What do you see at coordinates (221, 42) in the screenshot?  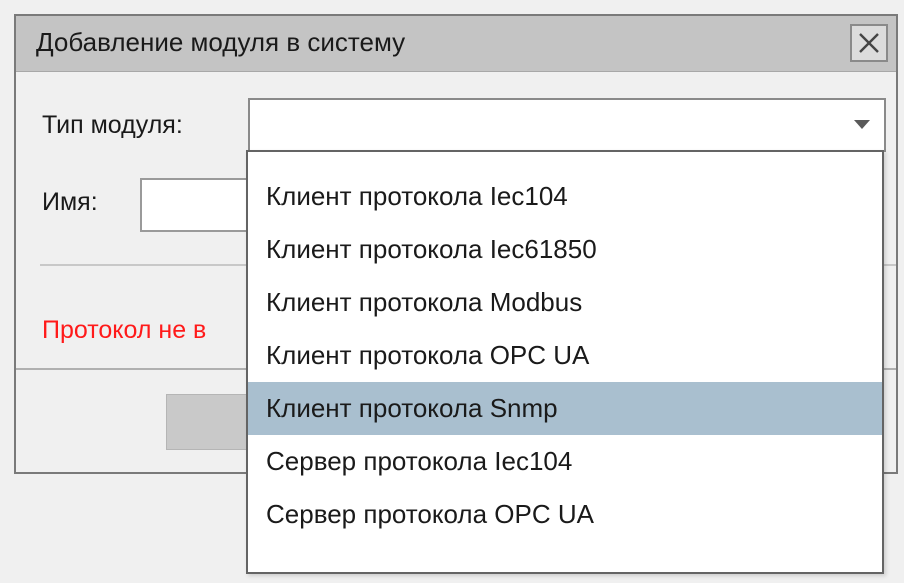 I see `dialog-title: Добавление модуля в систему` at bounding box center [221, 42].